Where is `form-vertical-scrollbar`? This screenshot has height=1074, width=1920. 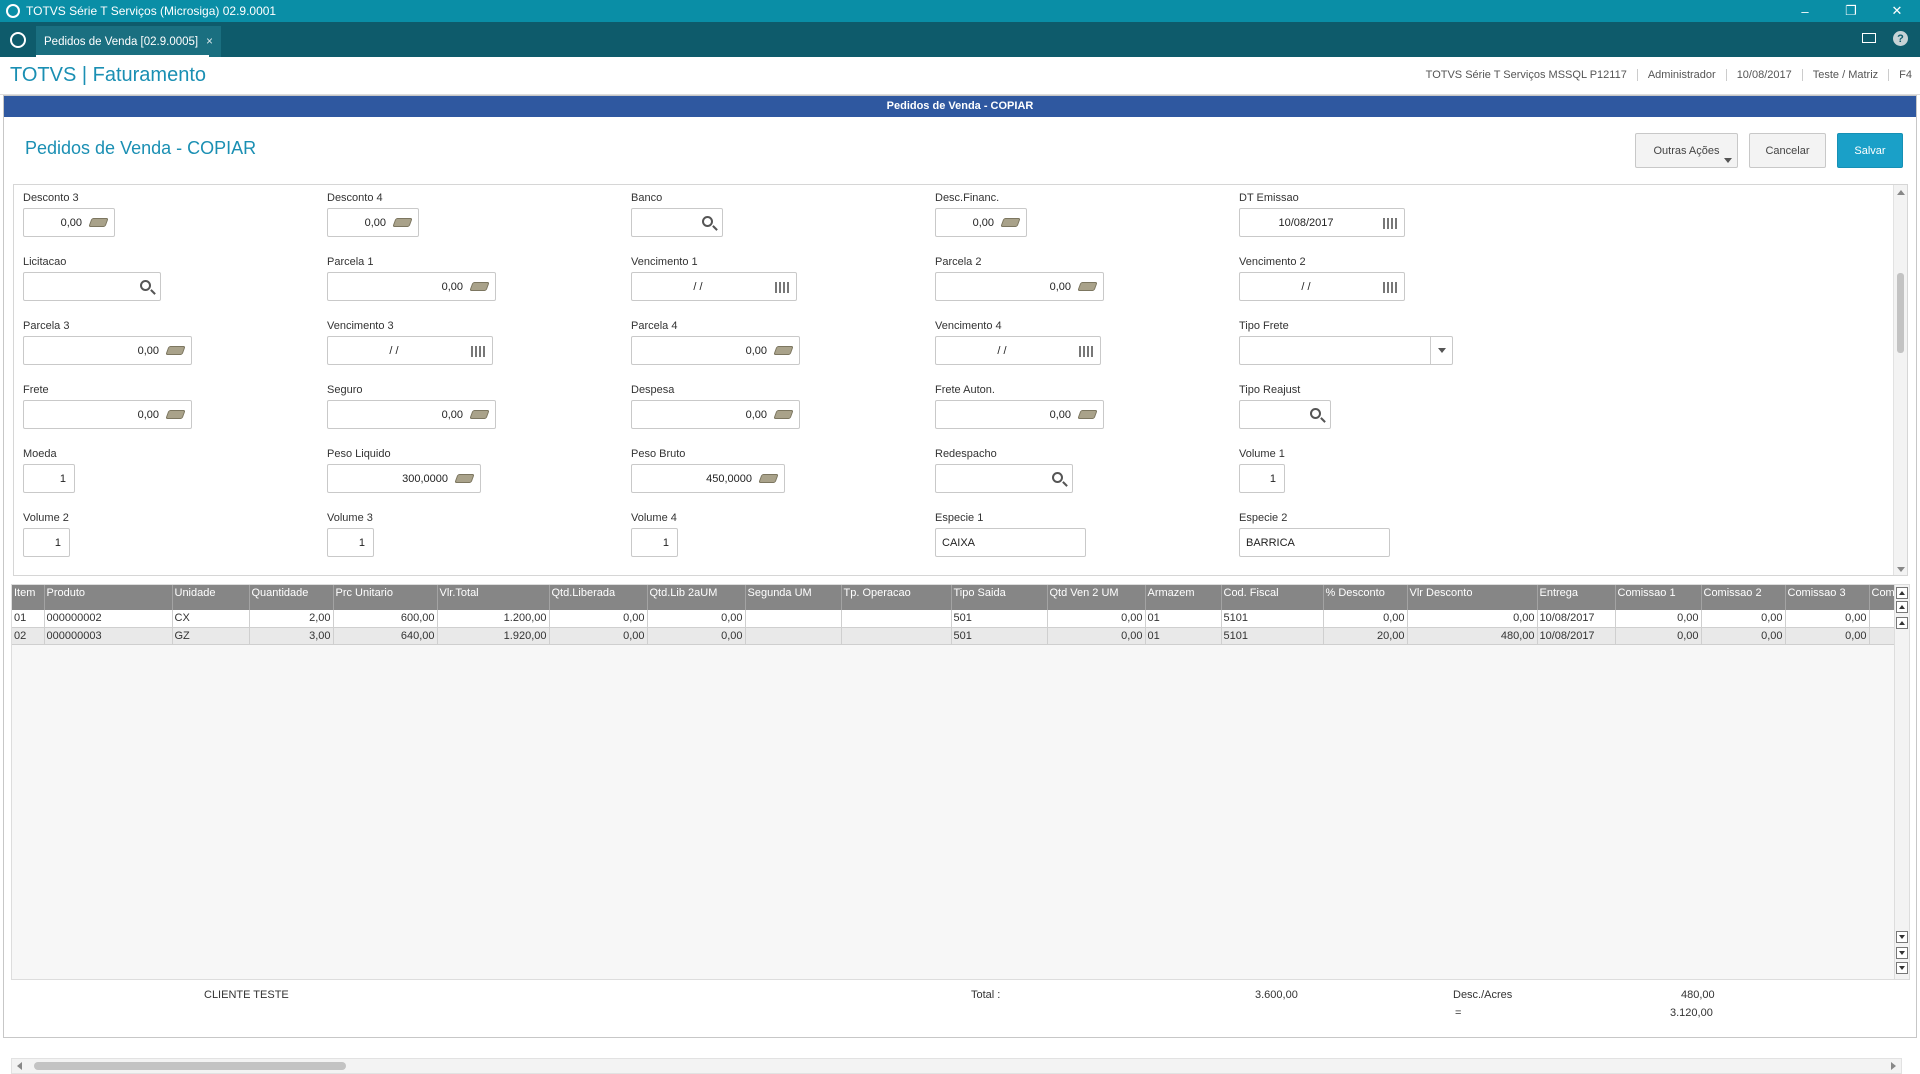 form-vertical-scrollbar is located at coordinates (1900, 380).